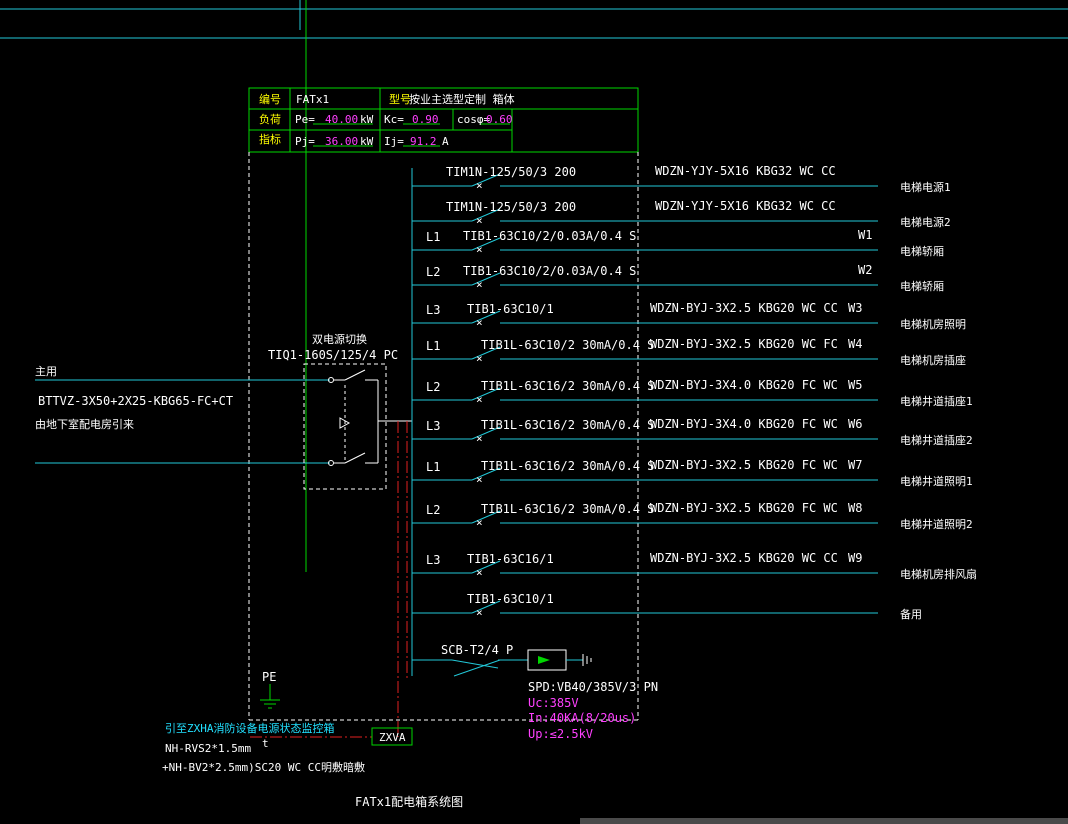 The image size is (1068, 824). What do you see at coordinates (510, 559) in the screenshot?
I see `breaker-label: TIB1-63C16/1` at bounding box center [510, 559].